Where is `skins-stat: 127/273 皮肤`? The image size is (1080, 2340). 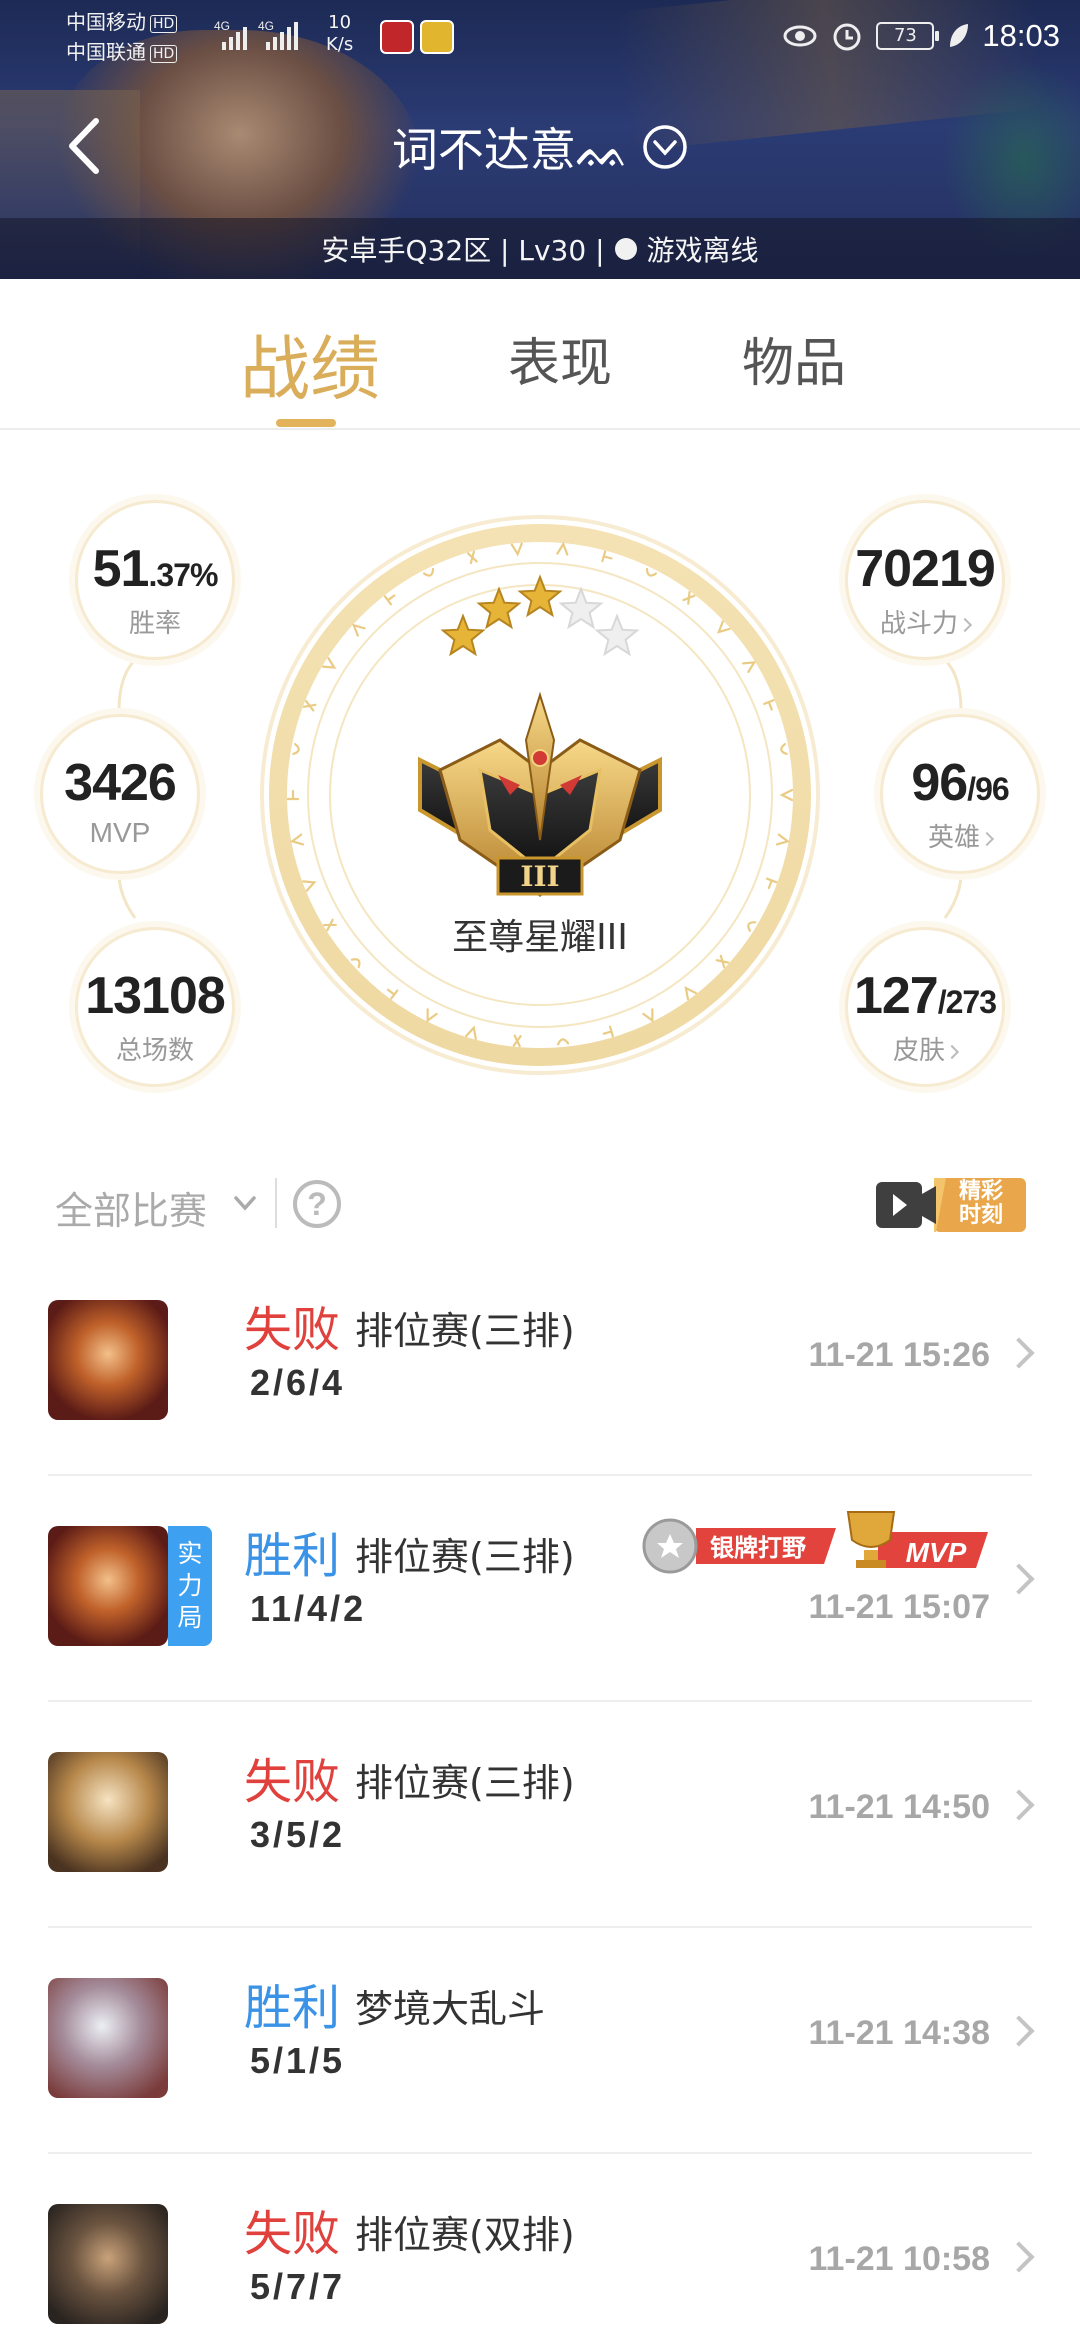 skins-stat: 127/273 皮肤 is located at coordinates (925, 1007).